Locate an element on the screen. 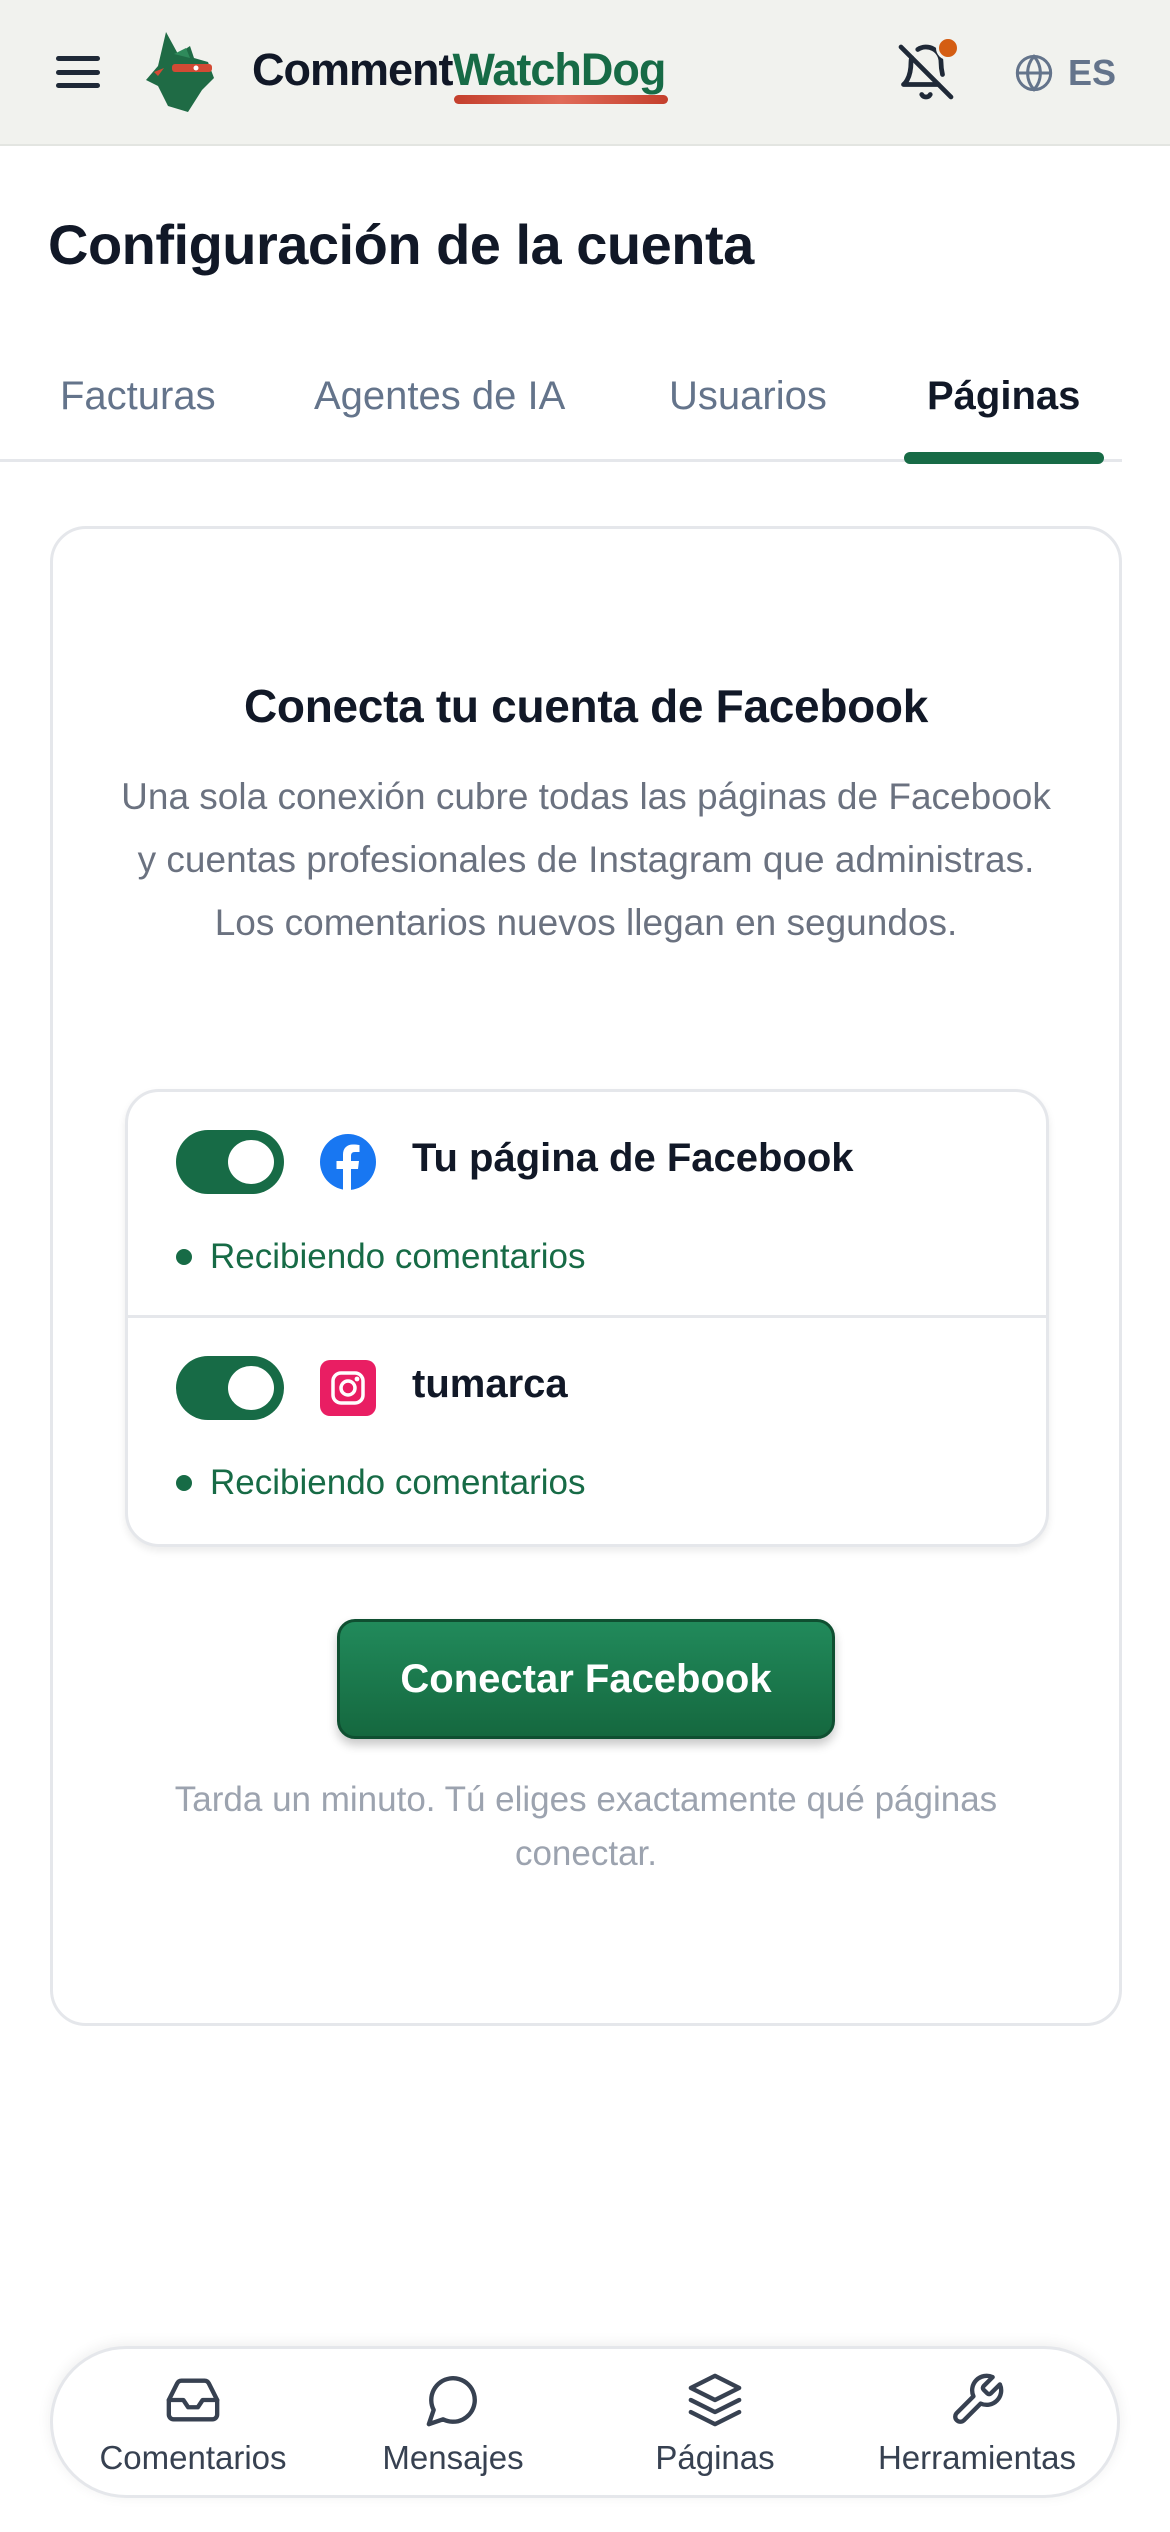 This screenshot has height=2532, width=1170. nav-item-mensajes: Mensajes is located at coordinates (453, 2426).